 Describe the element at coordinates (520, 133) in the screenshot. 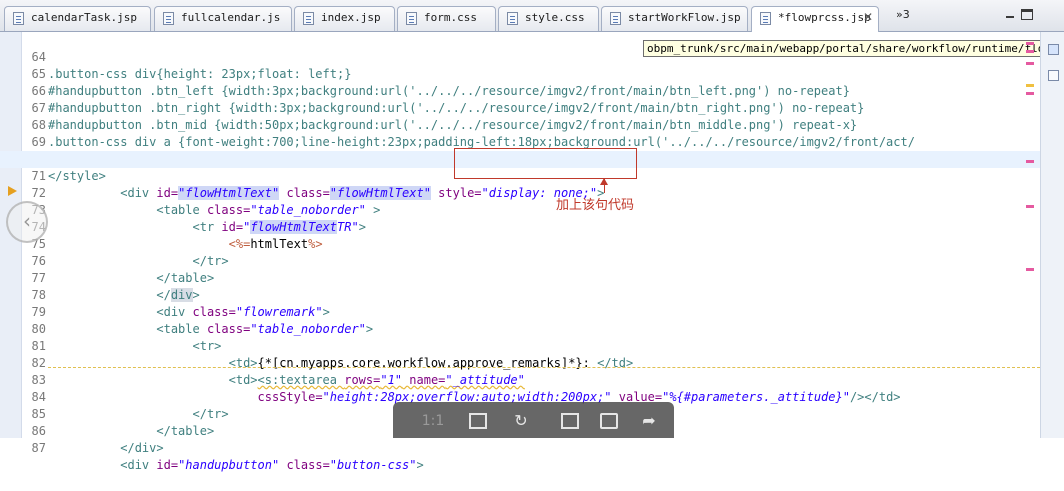

I see `code-line-69: 69` at that location.